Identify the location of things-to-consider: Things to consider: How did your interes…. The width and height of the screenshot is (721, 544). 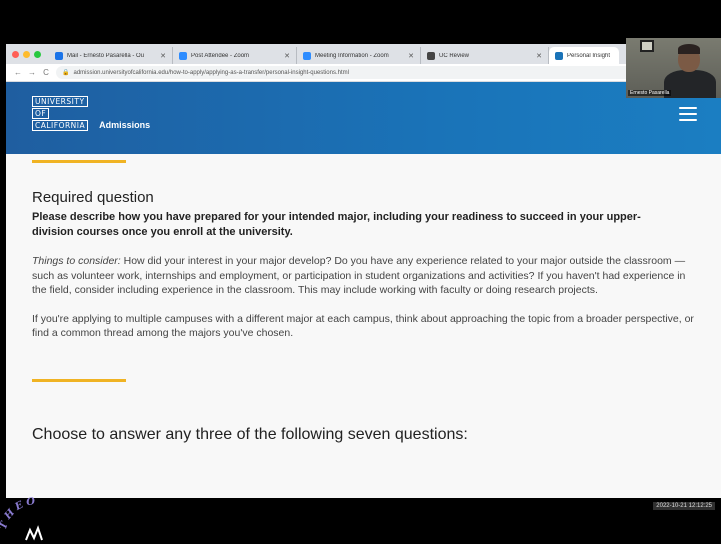
(367, 276).